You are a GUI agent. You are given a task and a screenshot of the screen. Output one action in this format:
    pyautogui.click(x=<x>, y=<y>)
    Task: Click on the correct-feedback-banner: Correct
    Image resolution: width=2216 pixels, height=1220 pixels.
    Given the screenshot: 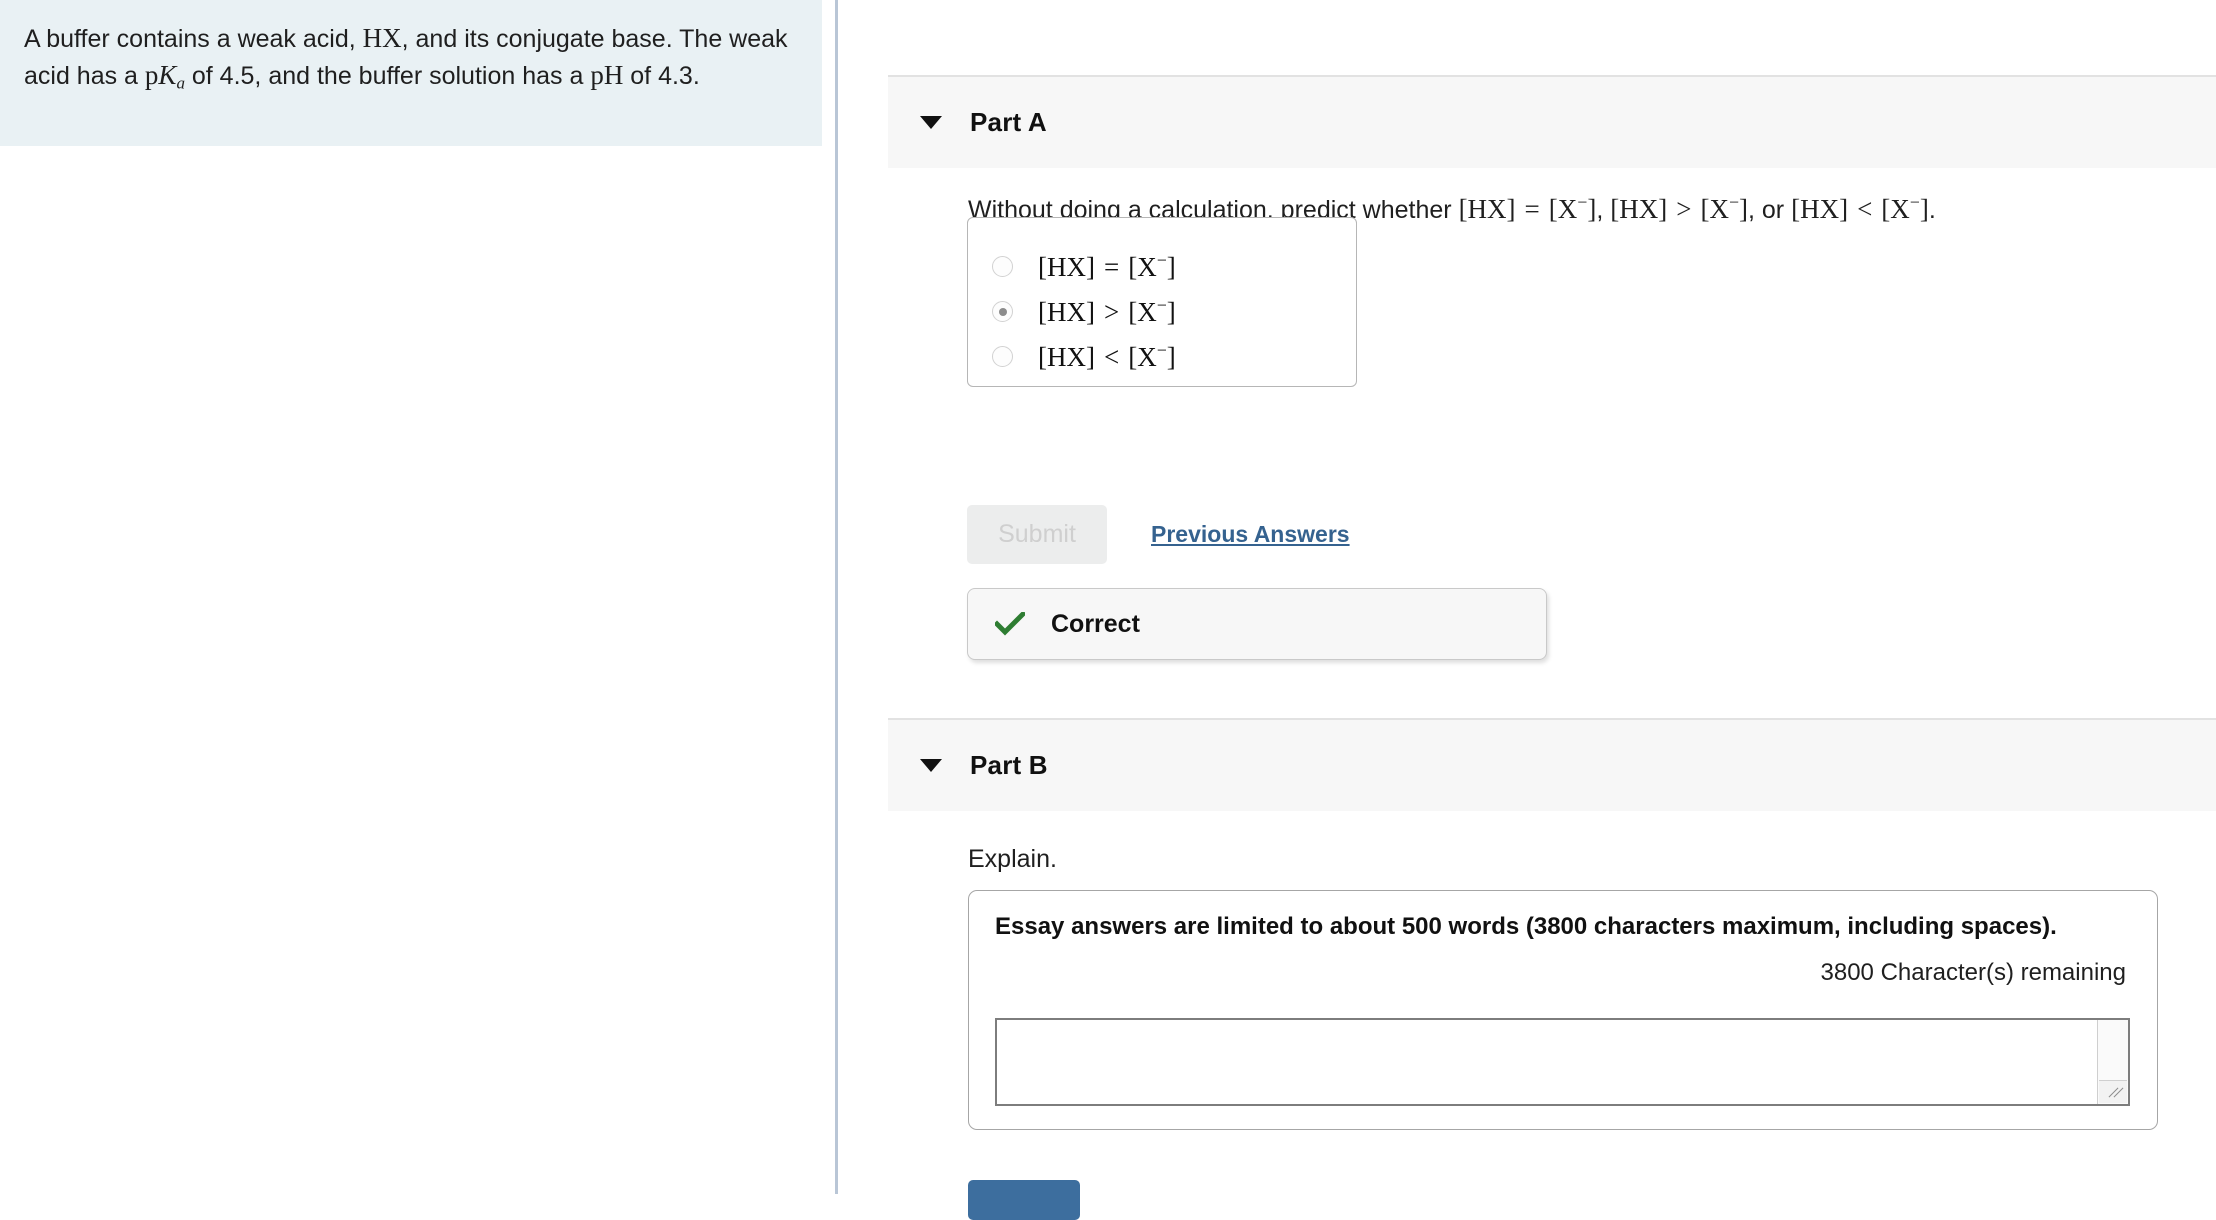 What is the action you would take?
    pyautogui.click(x=1257, y=624)
    